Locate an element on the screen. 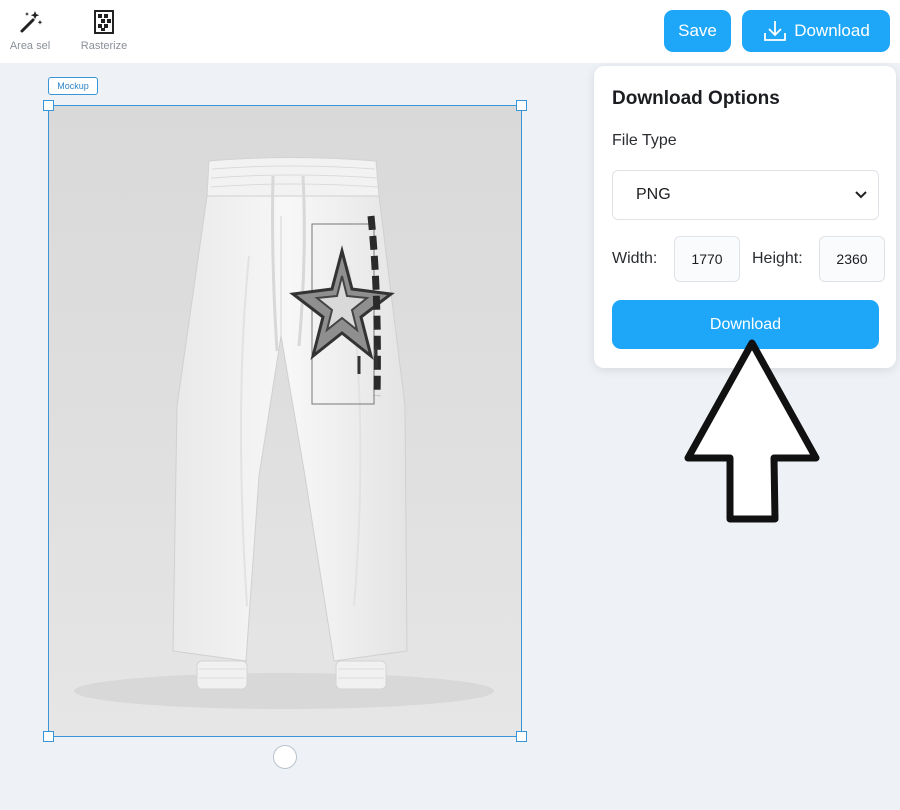 This screenshot has width=900, height=810. width-label: Width: is located at coordinates (635, 258).